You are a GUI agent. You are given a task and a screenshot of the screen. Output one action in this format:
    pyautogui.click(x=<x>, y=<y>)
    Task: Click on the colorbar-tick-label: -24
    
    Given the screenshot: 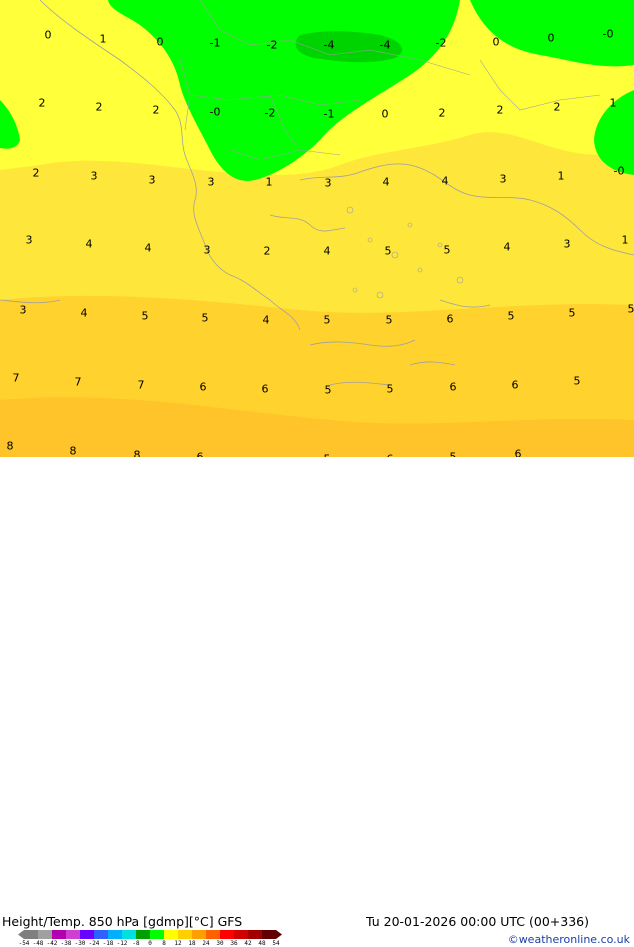 What is the action you would take?
    pyautogui.click(x=94, y=944)
    